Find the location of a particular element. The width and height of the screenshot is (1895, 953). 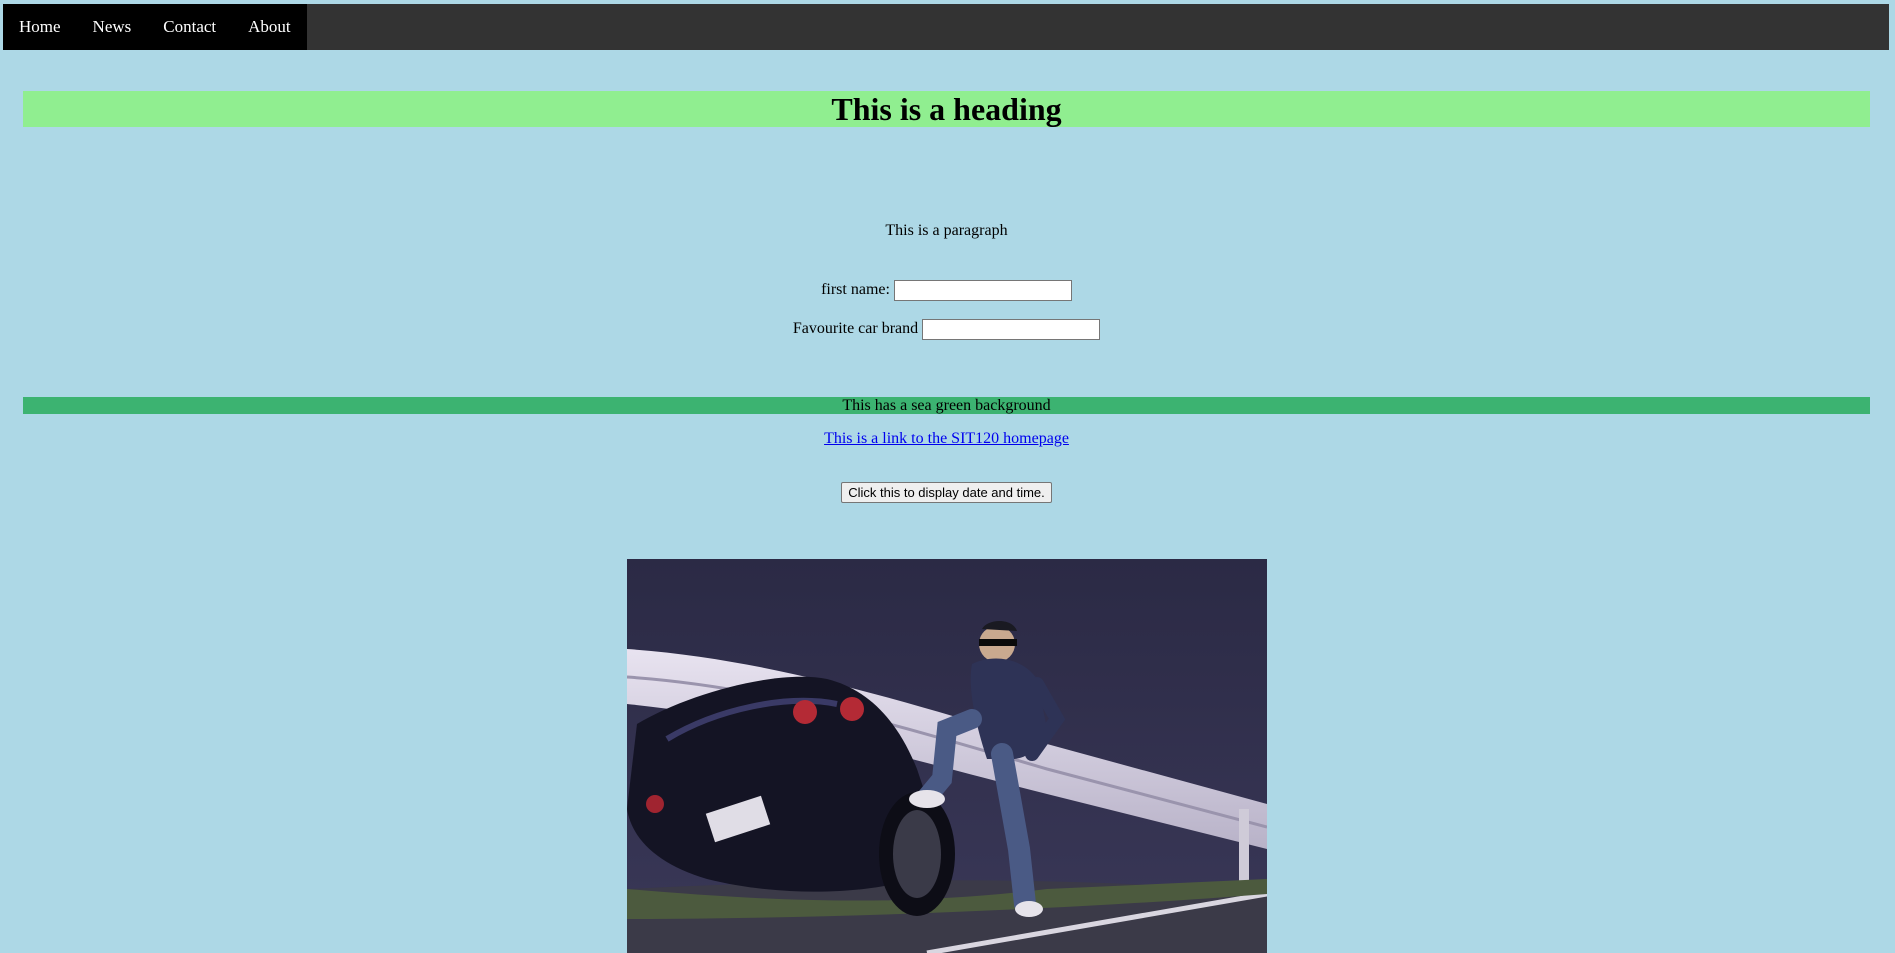

car-brand-row: Favourite car brand is located at coordinates (946, 329).